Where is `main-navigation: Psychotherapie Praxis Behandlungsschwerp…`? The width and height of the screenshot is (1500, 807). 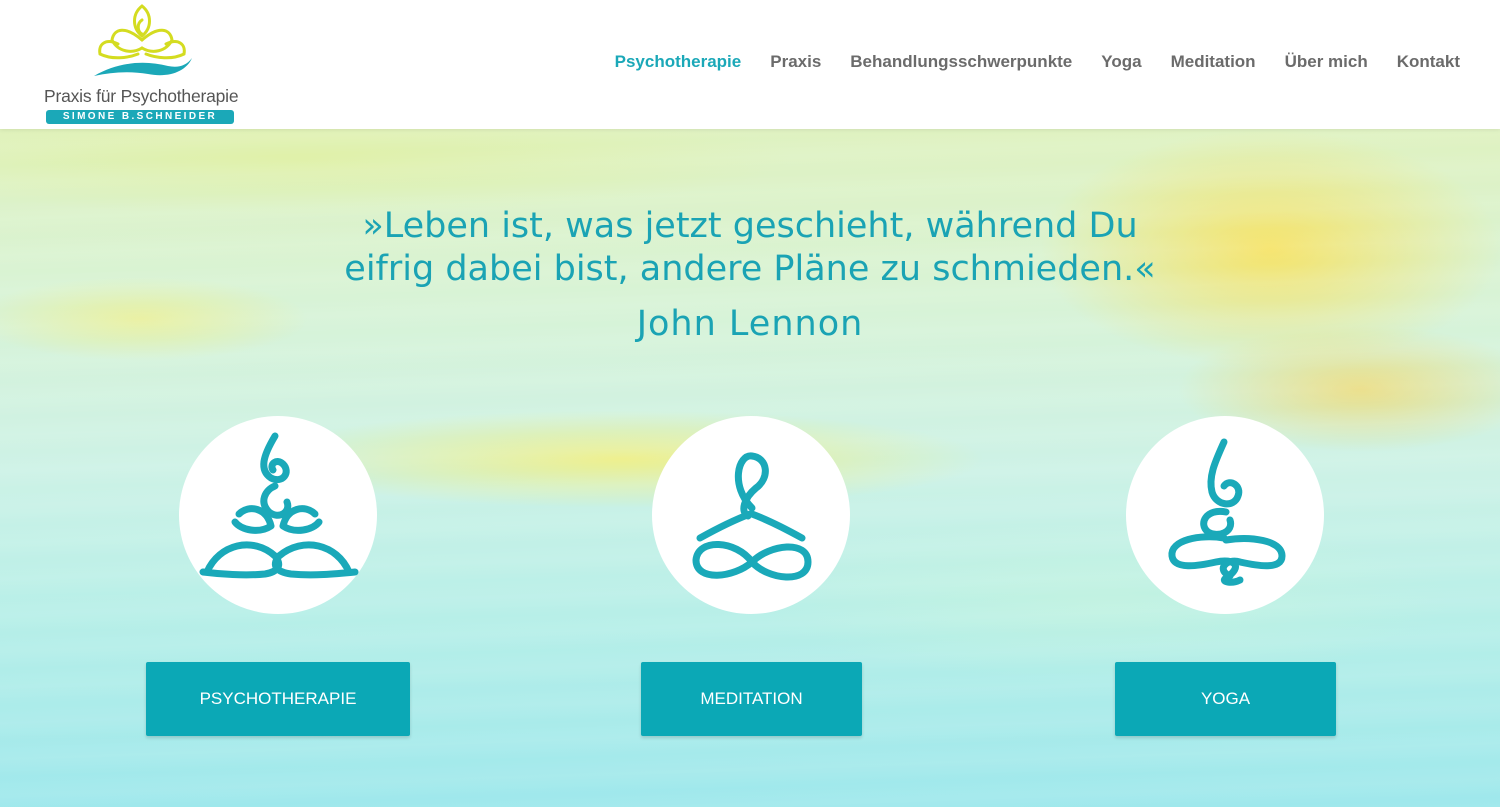
main-navigation: Psychotherapie Praxis Behandlungsschwerp… is located at coordinates (1023, 62).